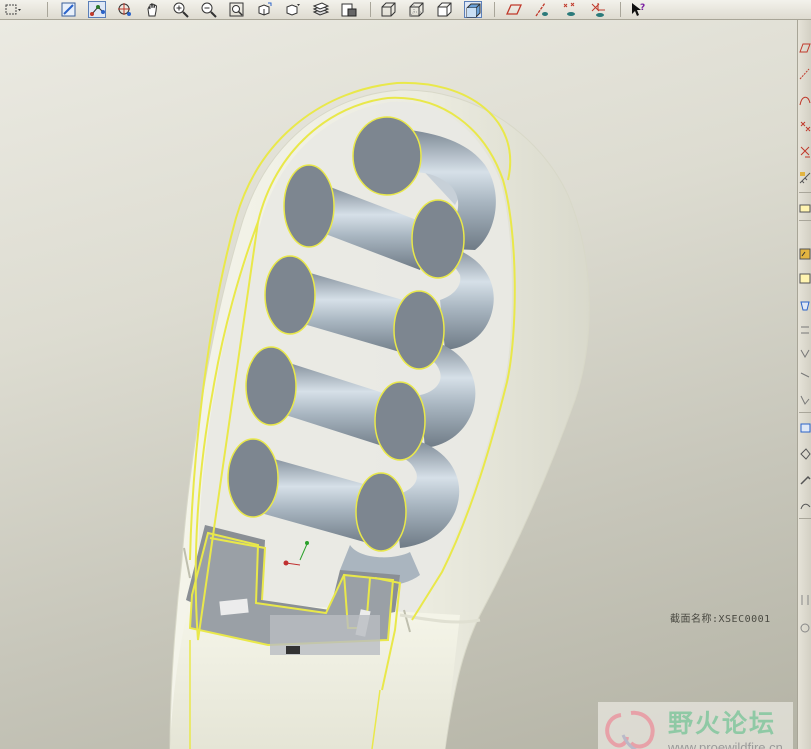  What do you see at coordinates (805, 599) in the screenshot?
I see `trim-icon` at bounding box center [805, 599].